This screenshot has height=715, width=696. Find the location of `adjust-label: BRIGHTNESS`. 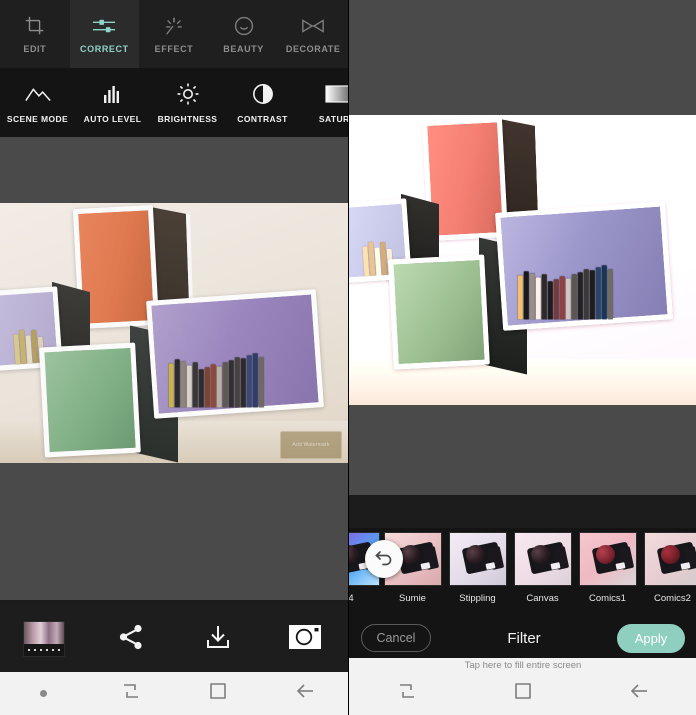

adjust-label: BRIGHTNESS is located at coordinates (187, 118).